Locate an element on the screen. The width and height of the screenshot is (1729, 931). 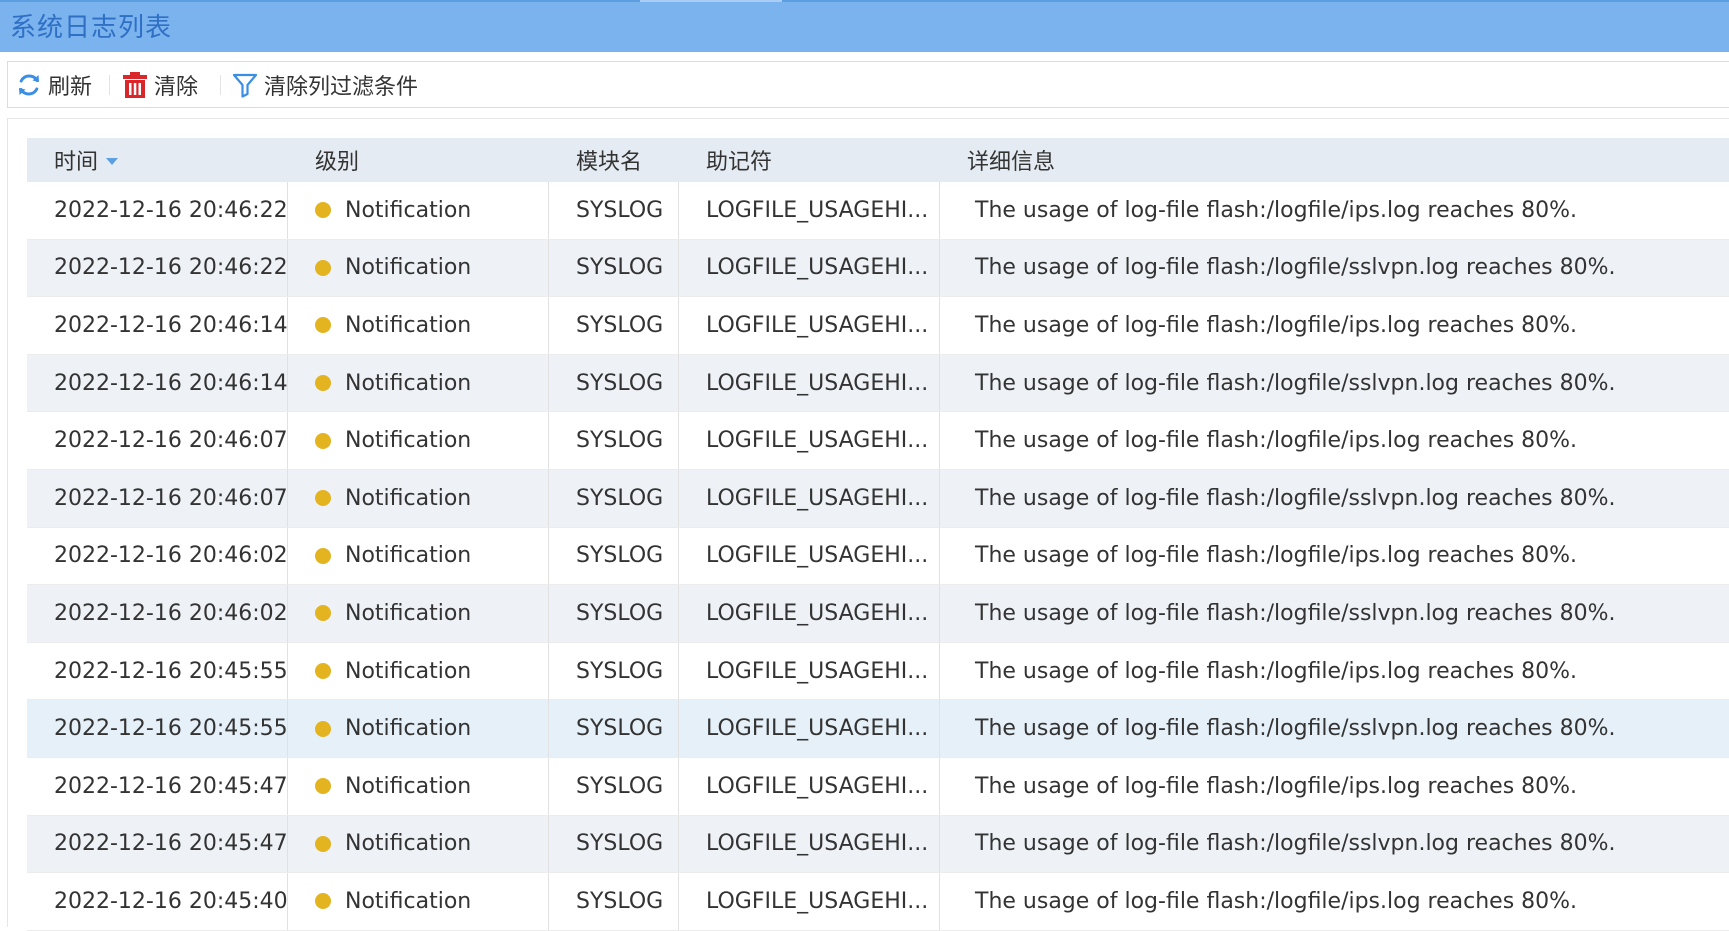
clear-column-filters-button: 清除列过滤条件 is located at coordinates (325, 84).